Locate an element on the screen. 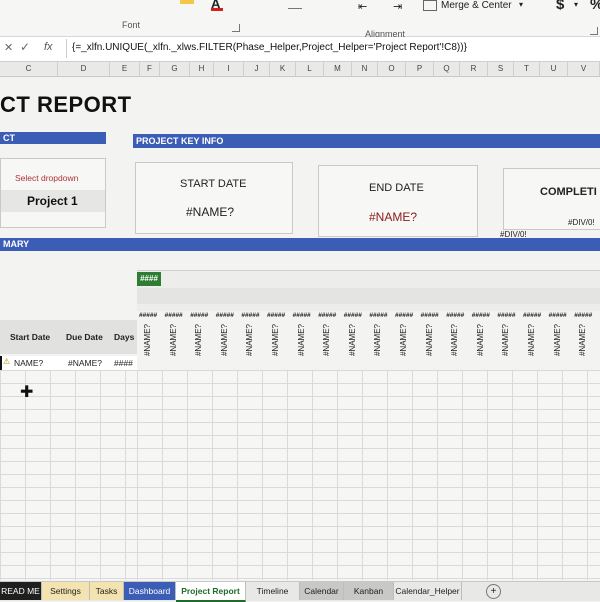  complete-label: COMPLETI is located at coordinates (568, 192).